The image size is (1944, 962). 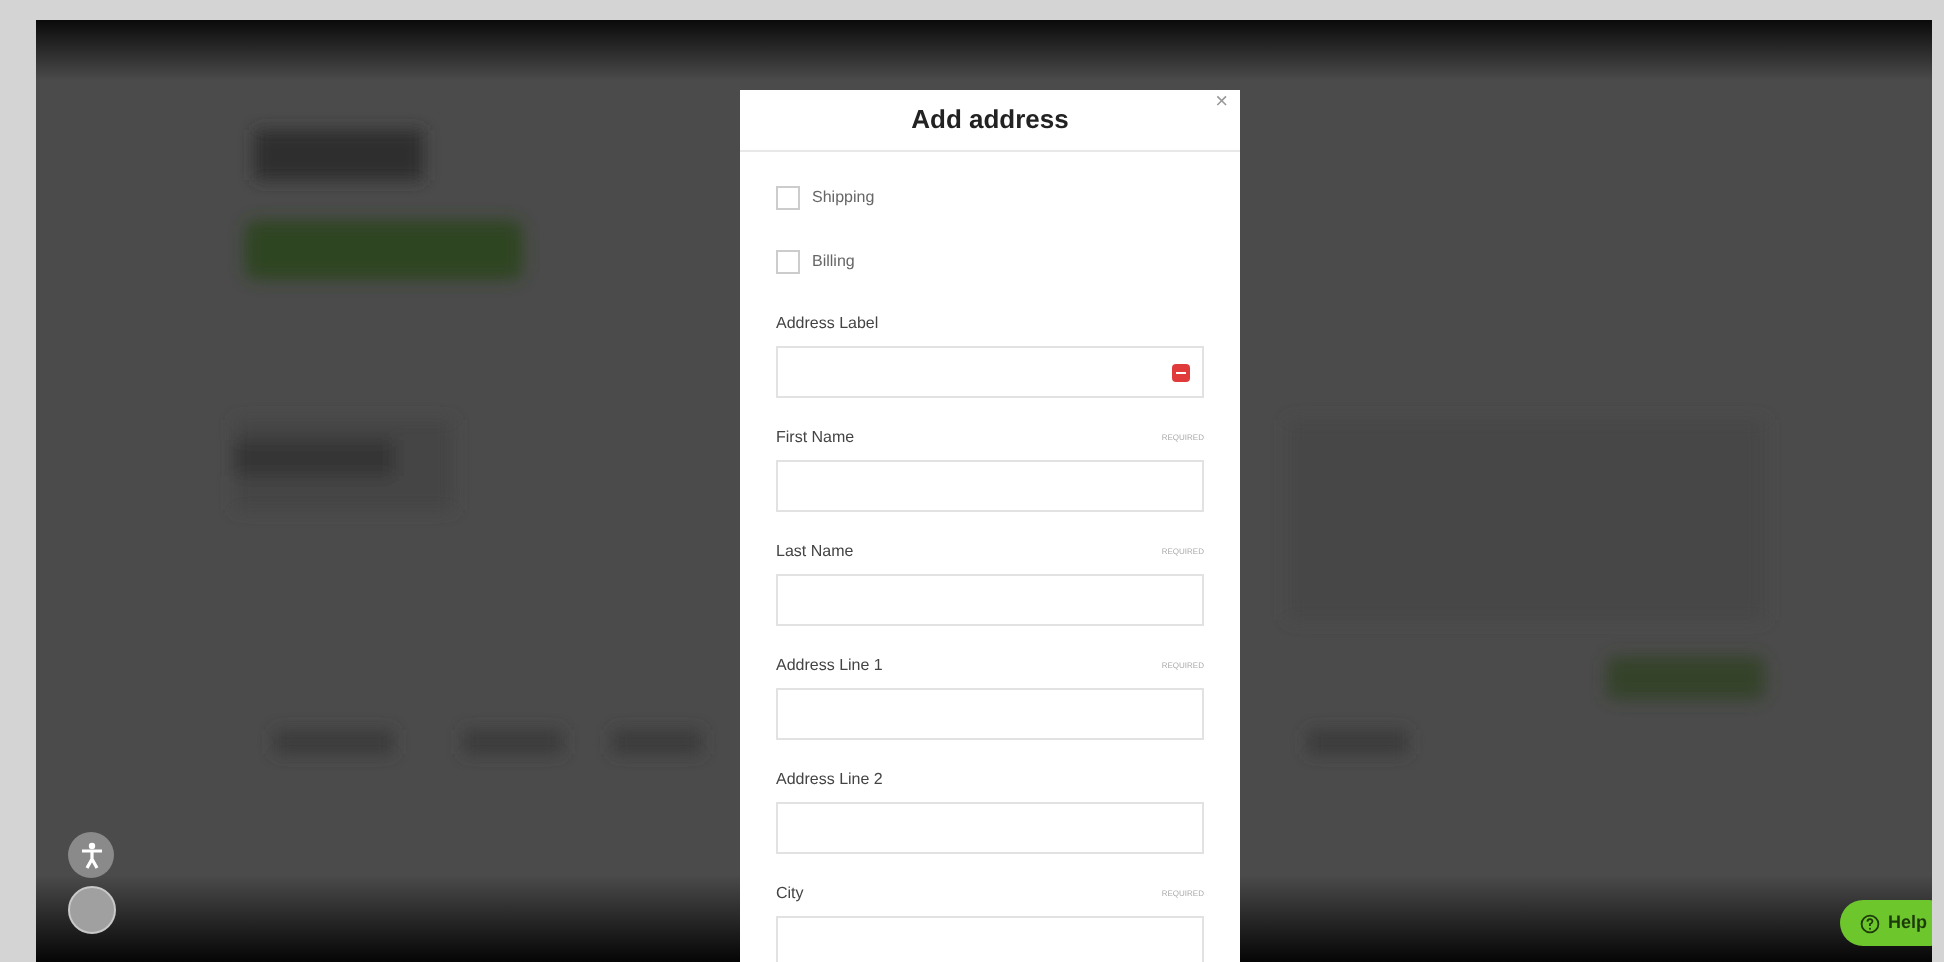 I want to click on autofill-icon, so click(x=1181, y=372).